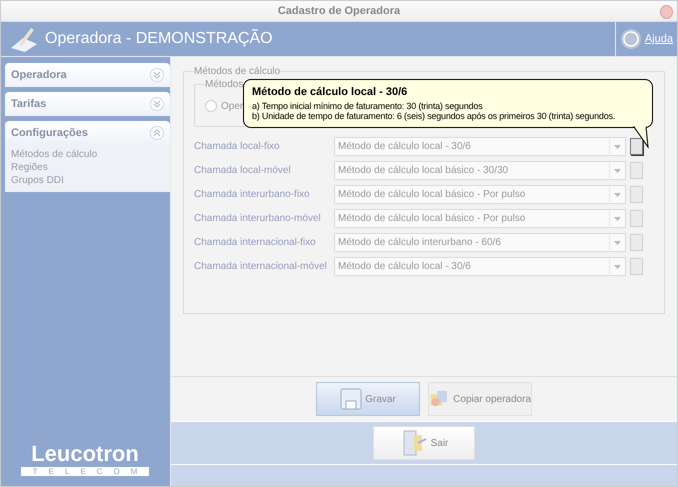 The image size is (678, 487). I want to click on tooltip-title: Método de cálculo local - 30/6, so click(330, 92).